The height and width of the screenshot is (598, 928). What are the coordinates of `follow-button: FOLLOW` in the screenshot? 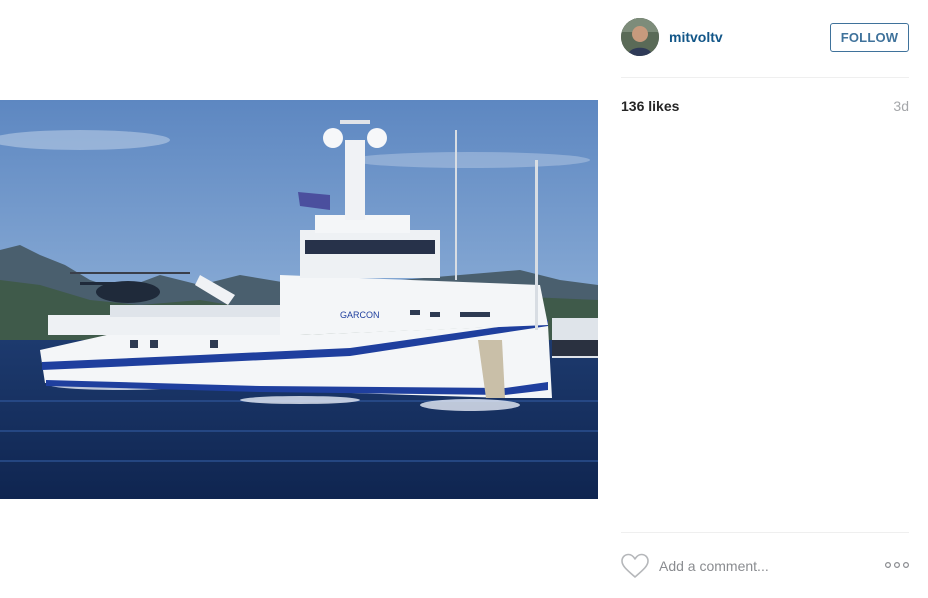 It's located at (869, 37).